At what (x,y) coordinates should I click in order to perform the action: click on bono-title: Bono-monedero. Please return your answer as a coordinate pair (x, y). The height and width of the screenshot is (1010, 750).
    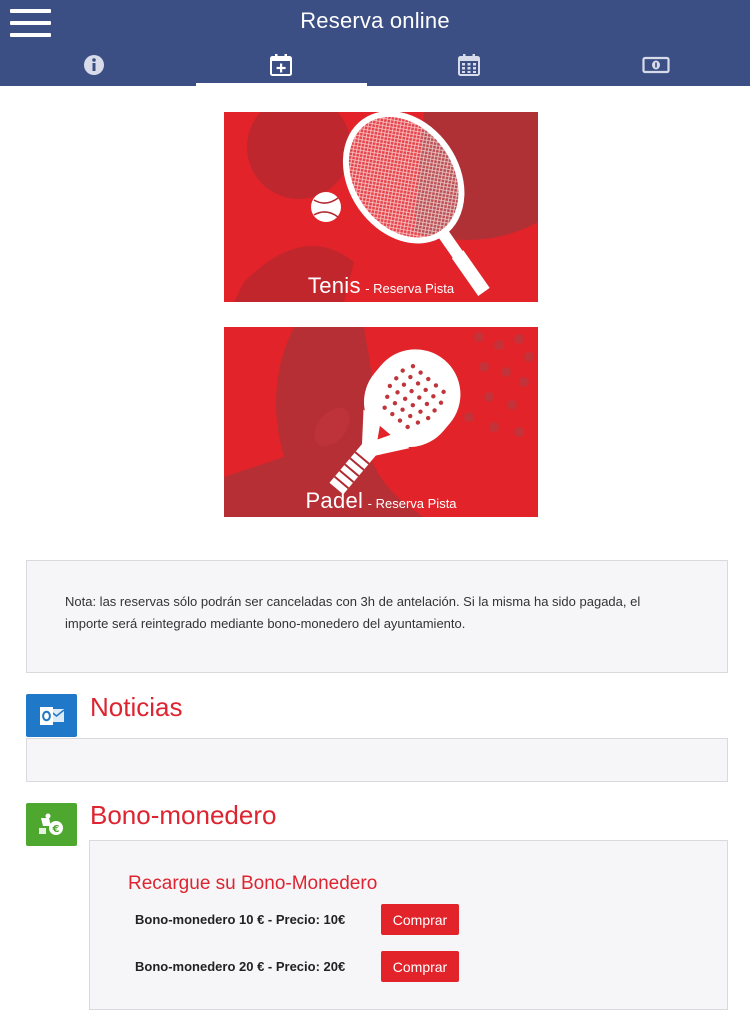
    Looking at the image, I should click on (183, 815).